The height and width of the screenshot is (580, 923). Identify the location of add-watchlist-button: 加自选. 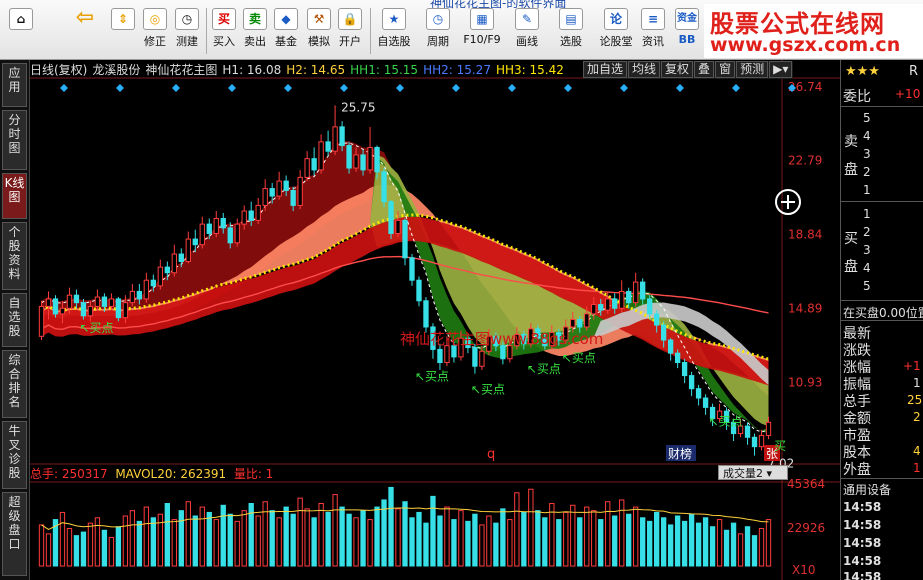
(605, 69).